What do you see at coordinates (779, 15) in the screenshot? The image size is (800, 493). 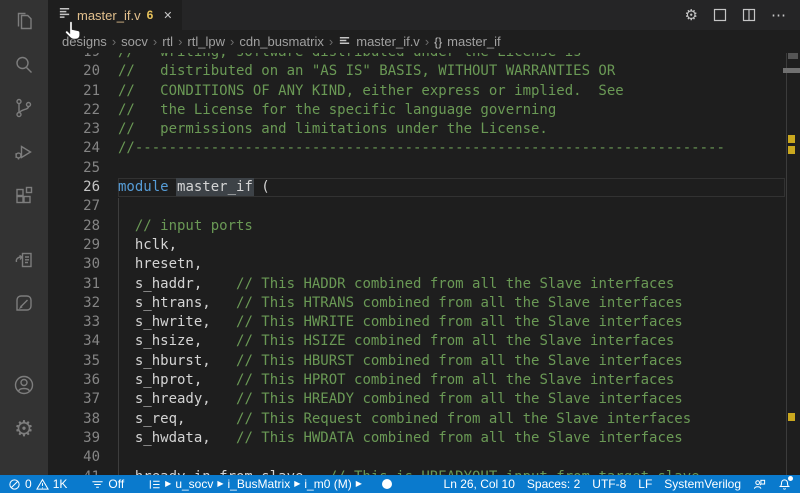 I see `more-actions-icon: ⋯` at bounding box center [779, 15].